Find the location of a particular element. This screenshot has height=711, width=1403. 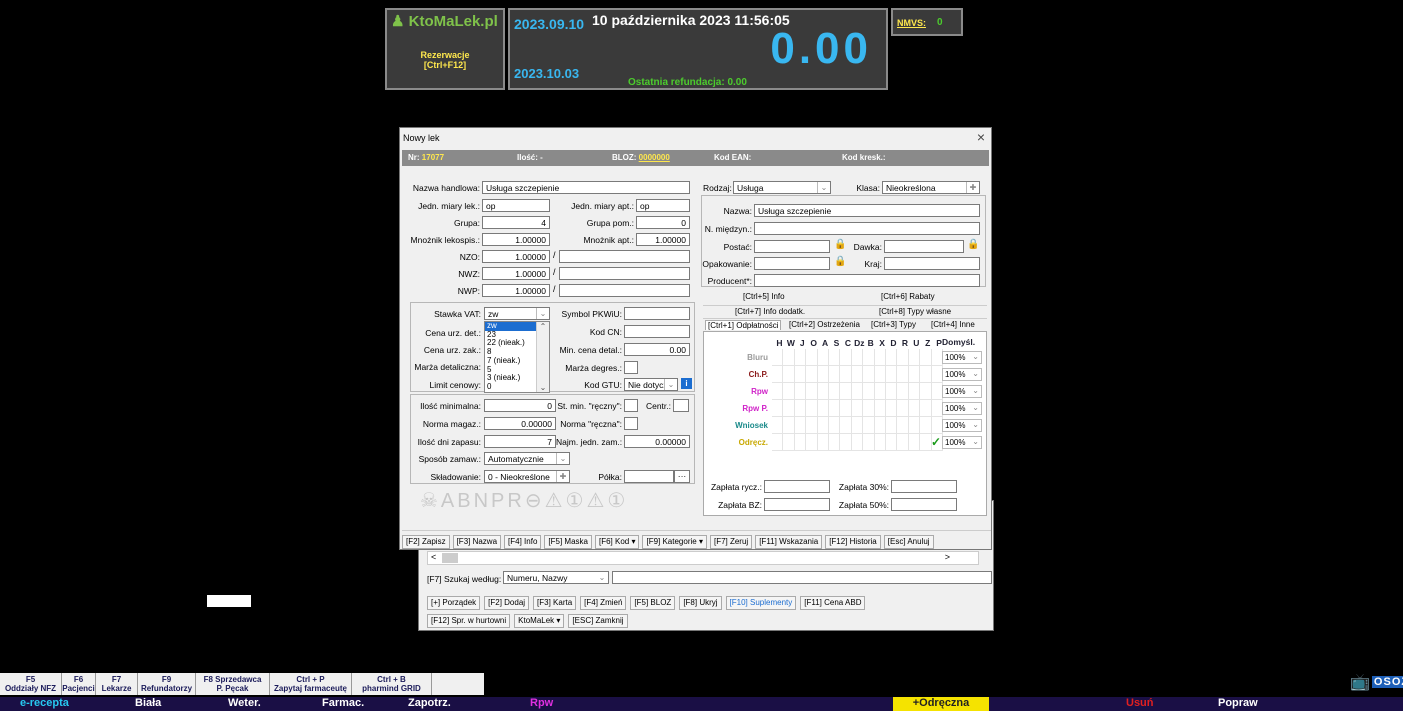

close-icon: × is located at coordinates (981, 137).